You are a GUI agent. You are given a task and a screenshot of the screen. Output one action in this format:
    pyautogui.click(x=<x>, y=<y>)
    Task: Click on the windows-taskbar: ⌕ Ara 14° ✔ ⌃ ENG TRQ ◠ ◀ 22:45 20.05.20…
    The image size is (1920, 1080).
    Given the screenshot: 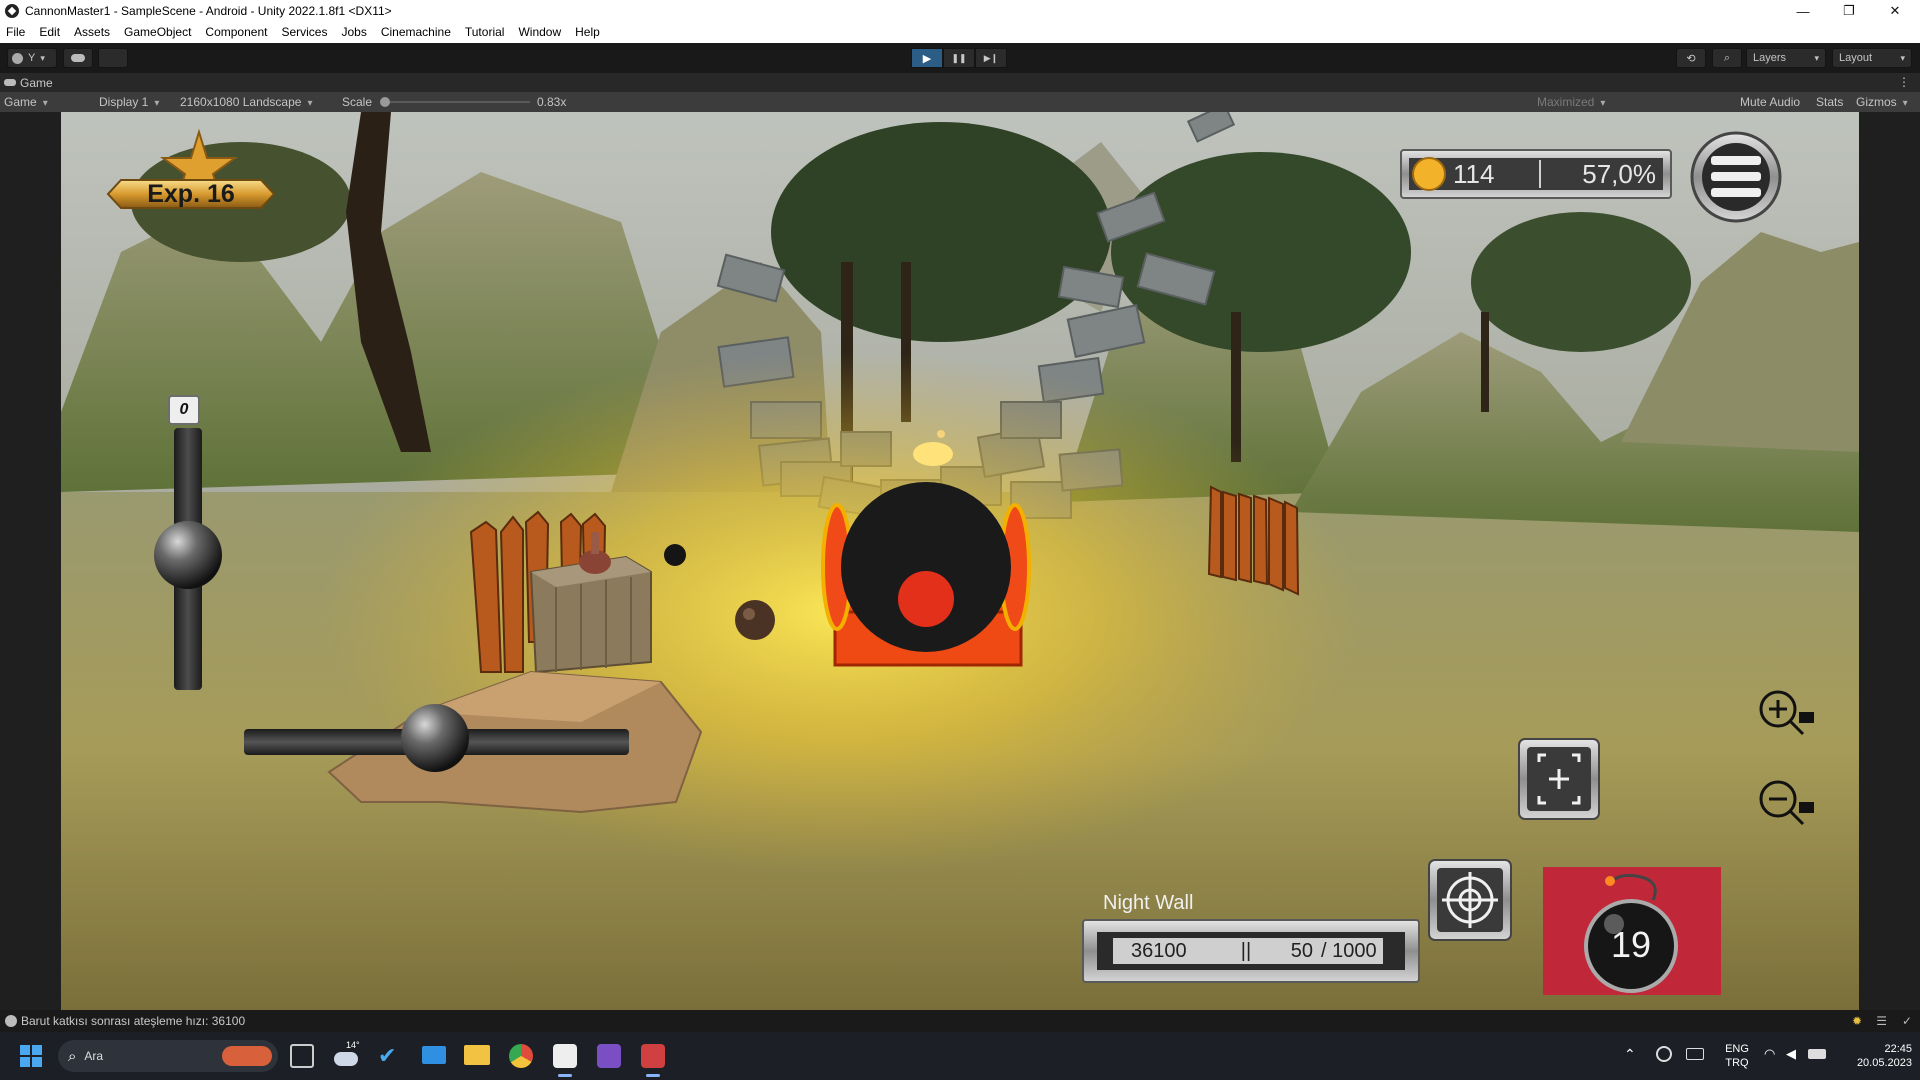 What is the action you would take?
    pyautogui.click(x=960, y=1056)
    